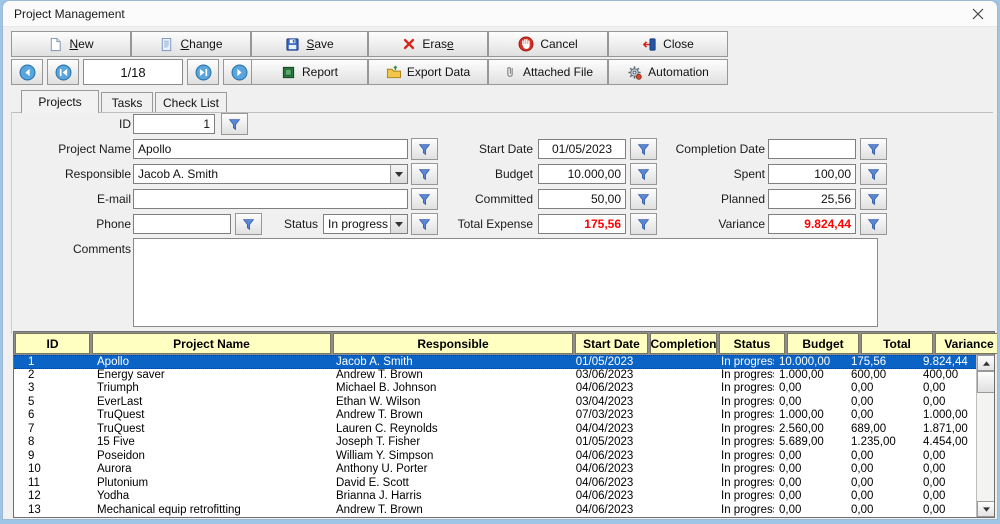  Describe the element at coordinates (309, 44) in the screenshot. I see `save-button: Save` at that location.